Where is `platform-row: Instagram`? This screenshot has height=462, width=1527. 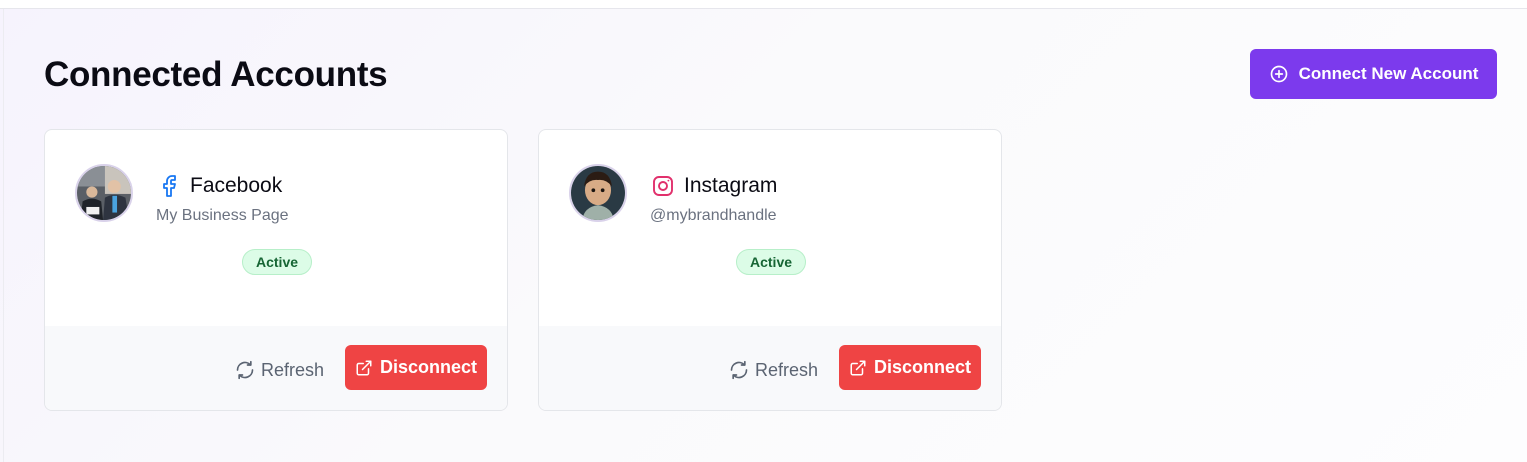 platform-row: Instagram is located at coordinates (714, 186).